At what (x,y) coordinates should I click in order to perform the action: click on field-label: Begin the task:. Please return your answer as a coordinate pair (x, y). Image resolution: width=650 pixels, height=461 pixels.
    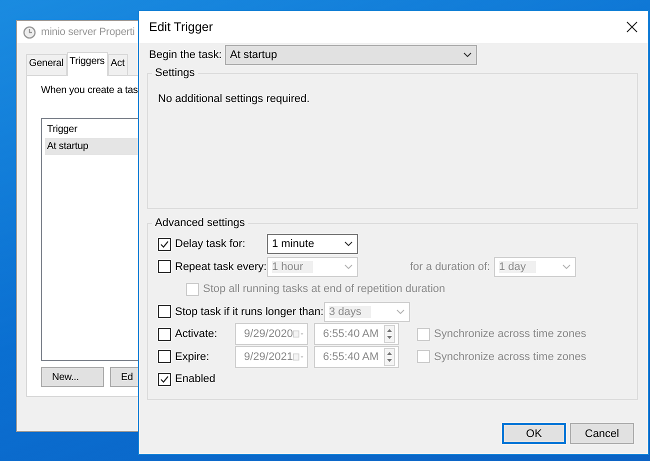
    Looking at the image, I should click on (186, 55).